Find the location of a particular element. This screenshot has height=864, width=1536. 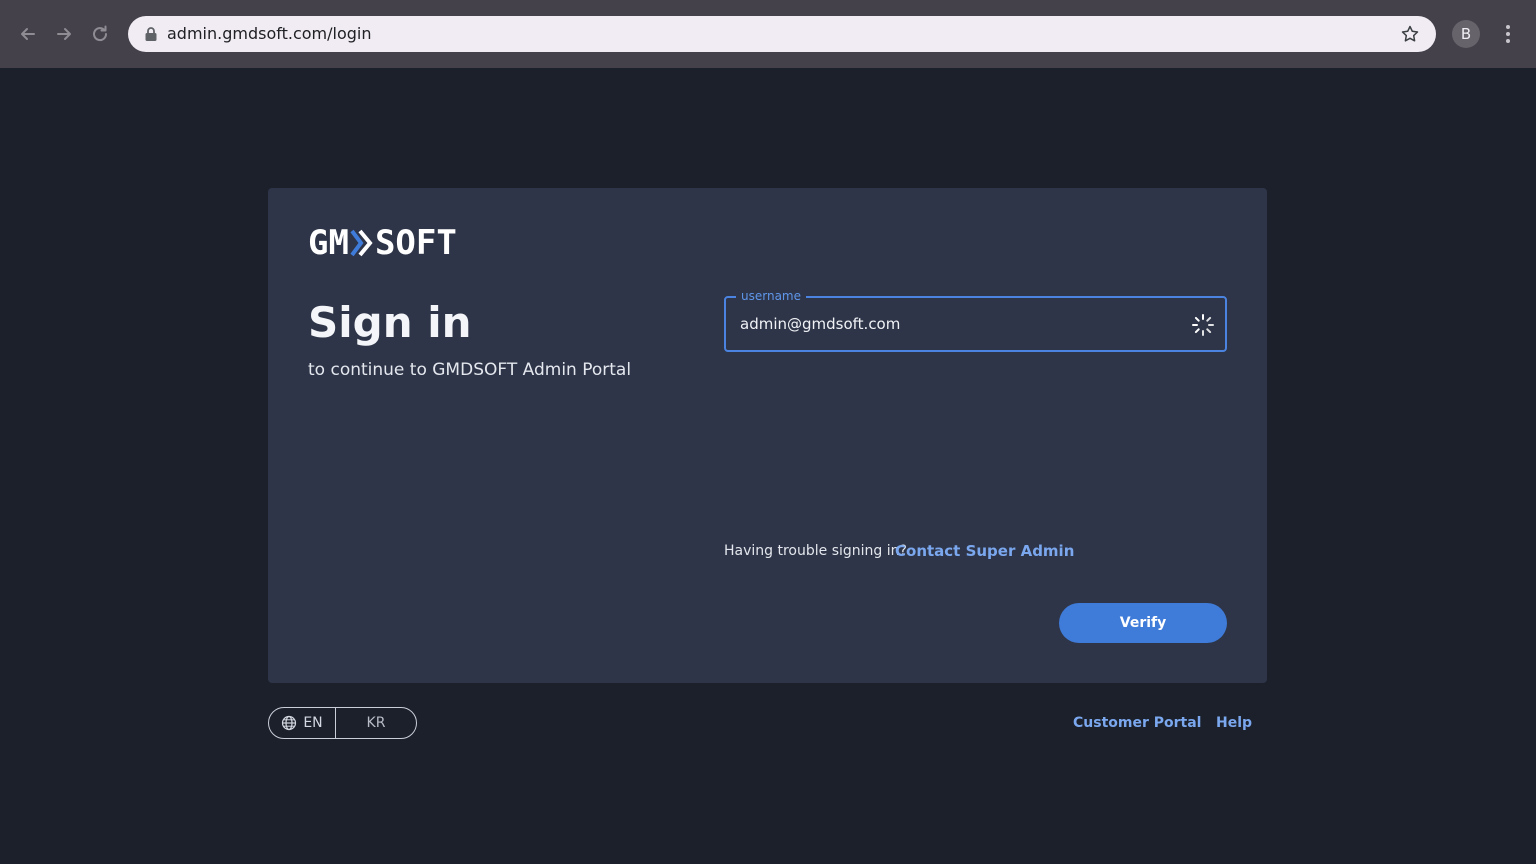

username-field: username is located at coordinates (975, 320).